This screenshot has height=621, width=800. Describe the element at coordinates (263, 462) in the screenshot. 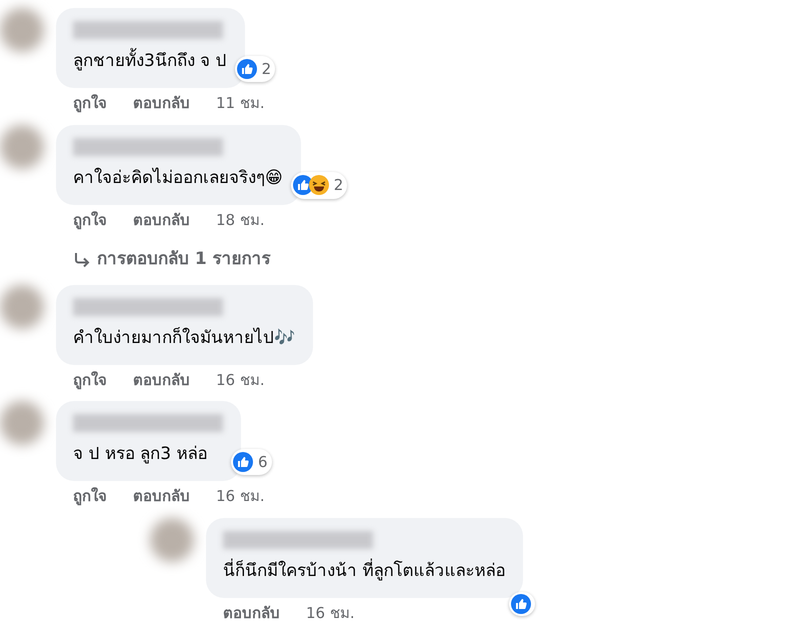

I see `count-text: 6` at that location.